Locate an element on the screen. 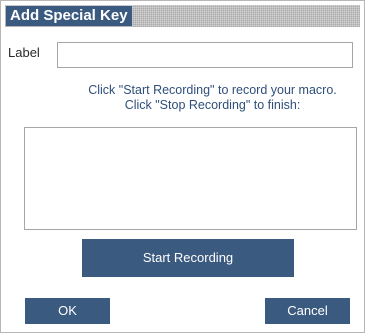  ok-button: OK is located at coordinates (67, 311).